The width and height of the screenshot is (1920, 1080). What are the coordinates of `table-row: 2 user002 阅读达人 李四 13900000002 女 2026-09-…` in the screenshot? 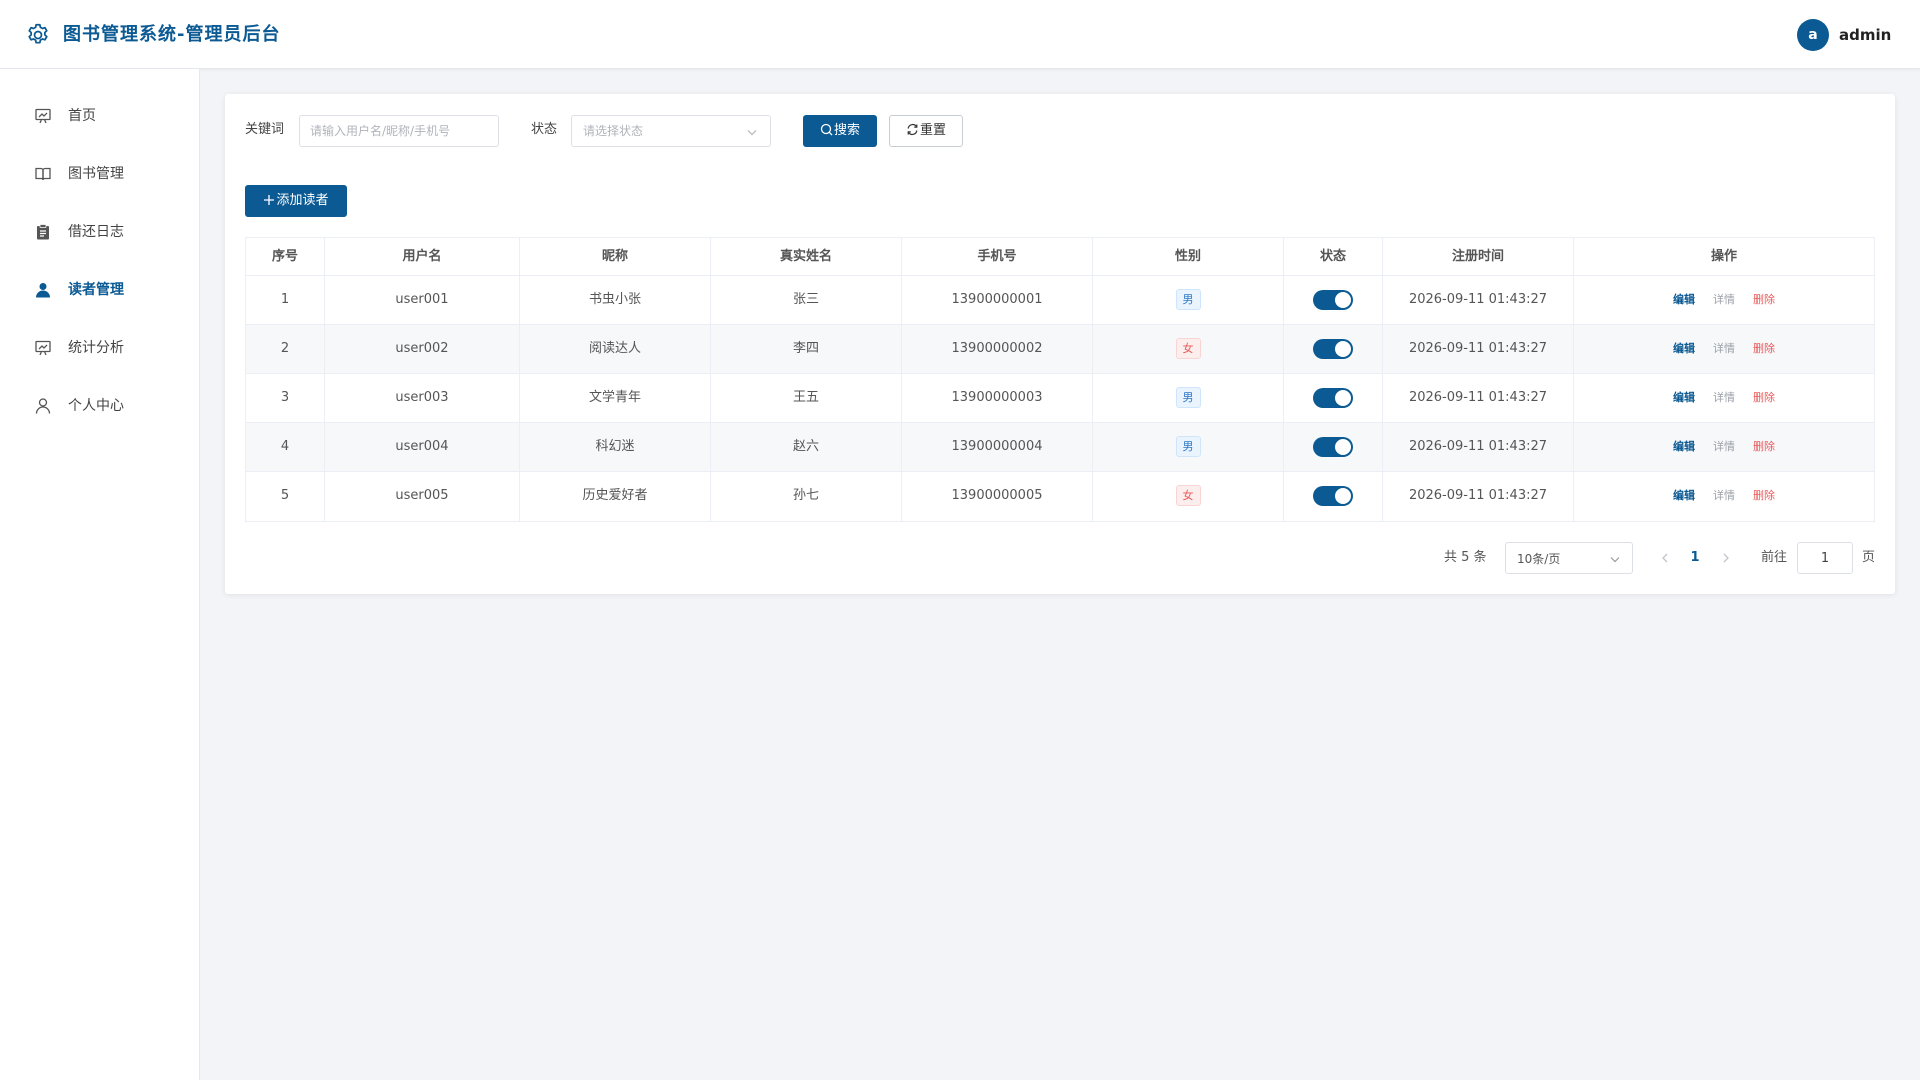 It's located at (1060, 349).